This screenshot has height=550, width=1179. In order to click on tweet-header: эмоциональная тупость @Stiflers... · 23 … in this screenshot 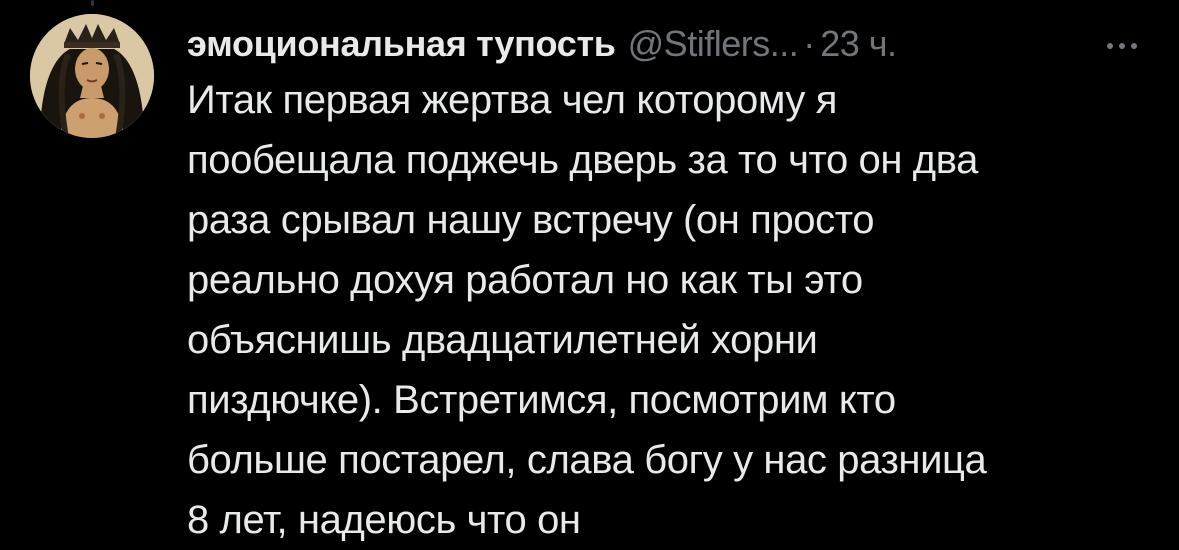, I will do `click(672, 44)`.